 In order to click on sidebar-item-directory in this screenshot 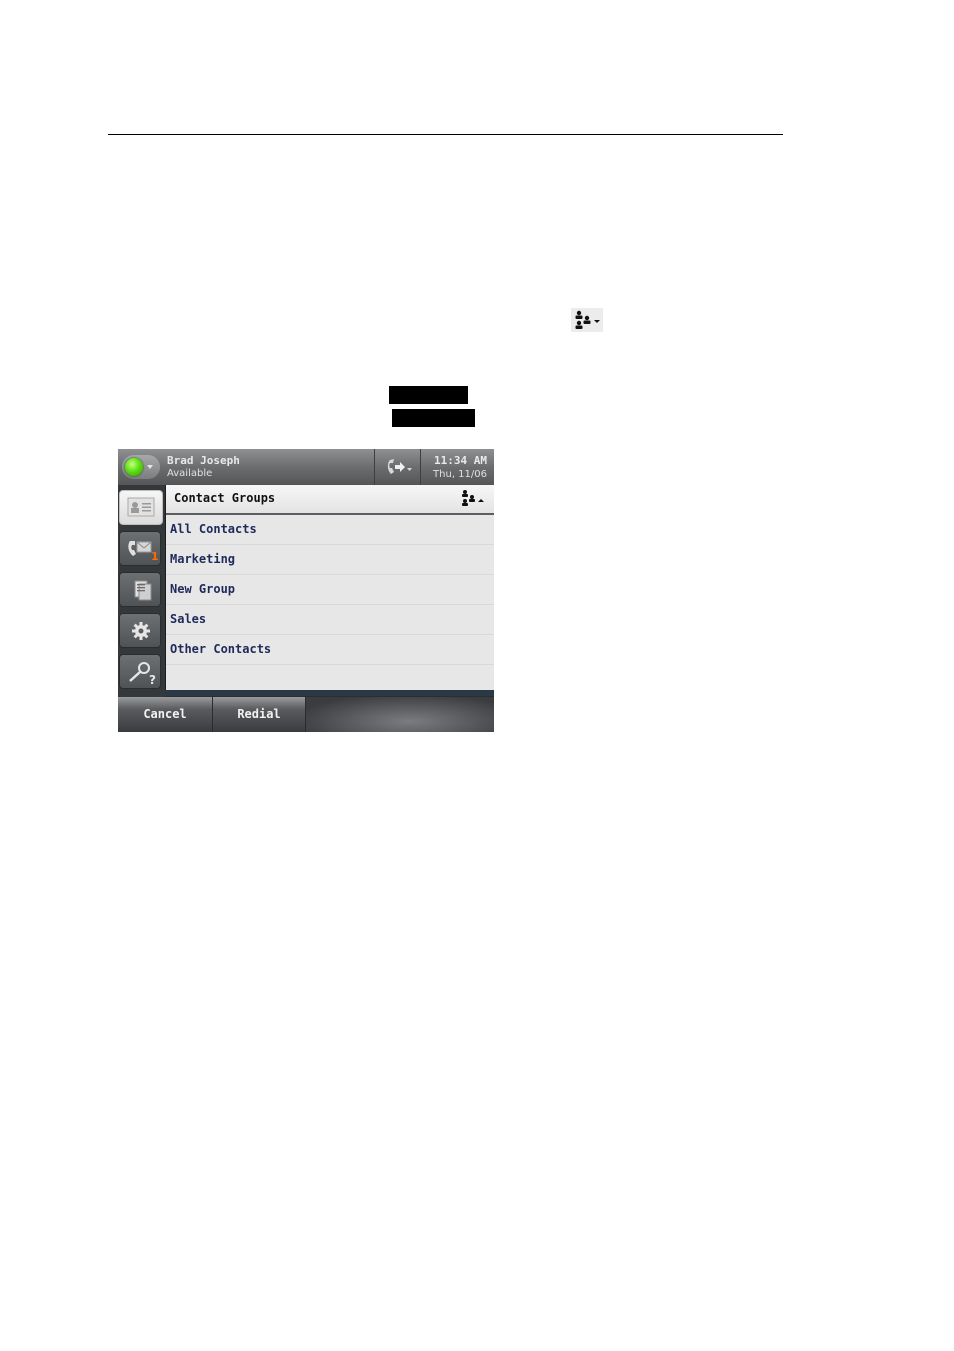, I will do `click(140, 589)`.